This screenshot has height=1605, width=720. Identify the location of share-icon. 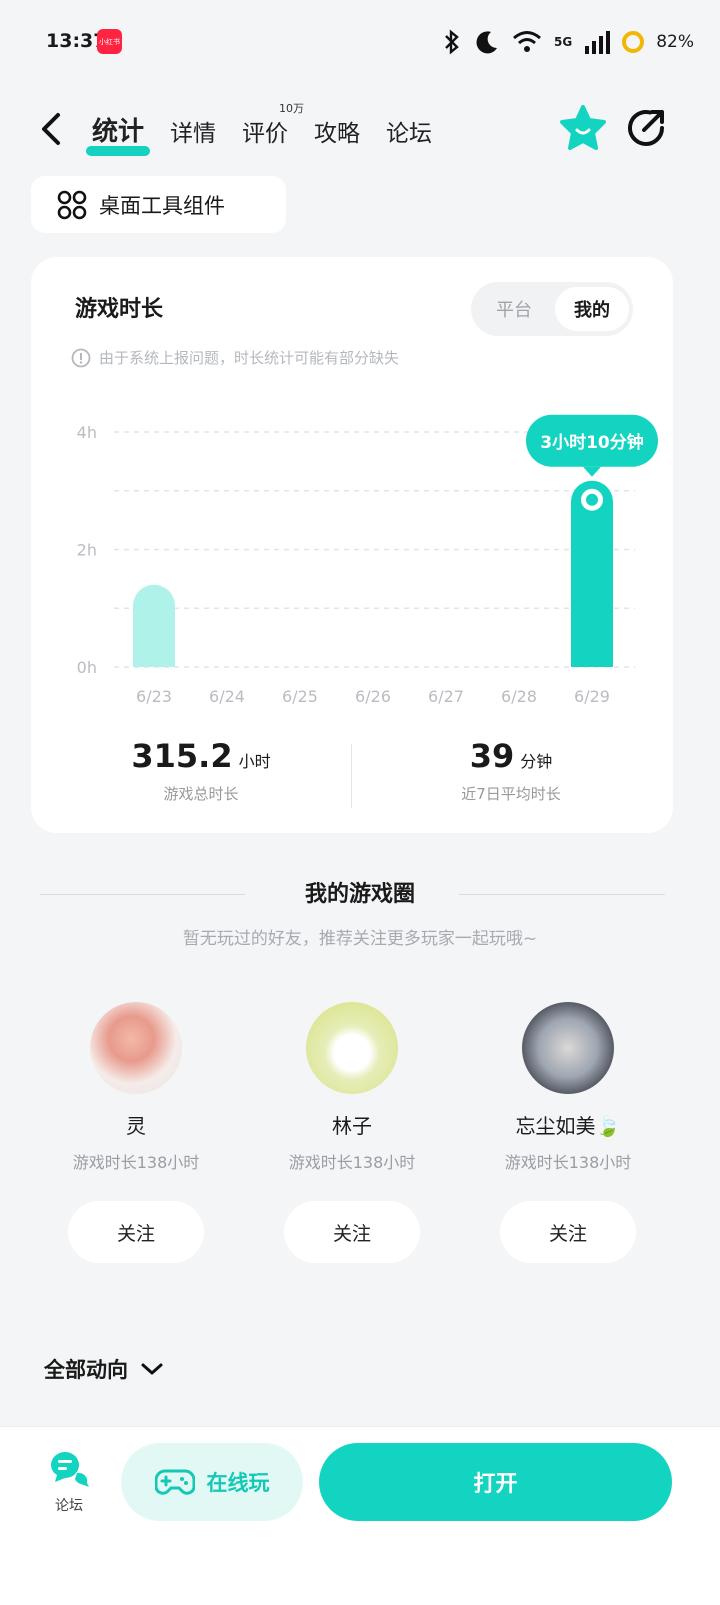
(646, 128).